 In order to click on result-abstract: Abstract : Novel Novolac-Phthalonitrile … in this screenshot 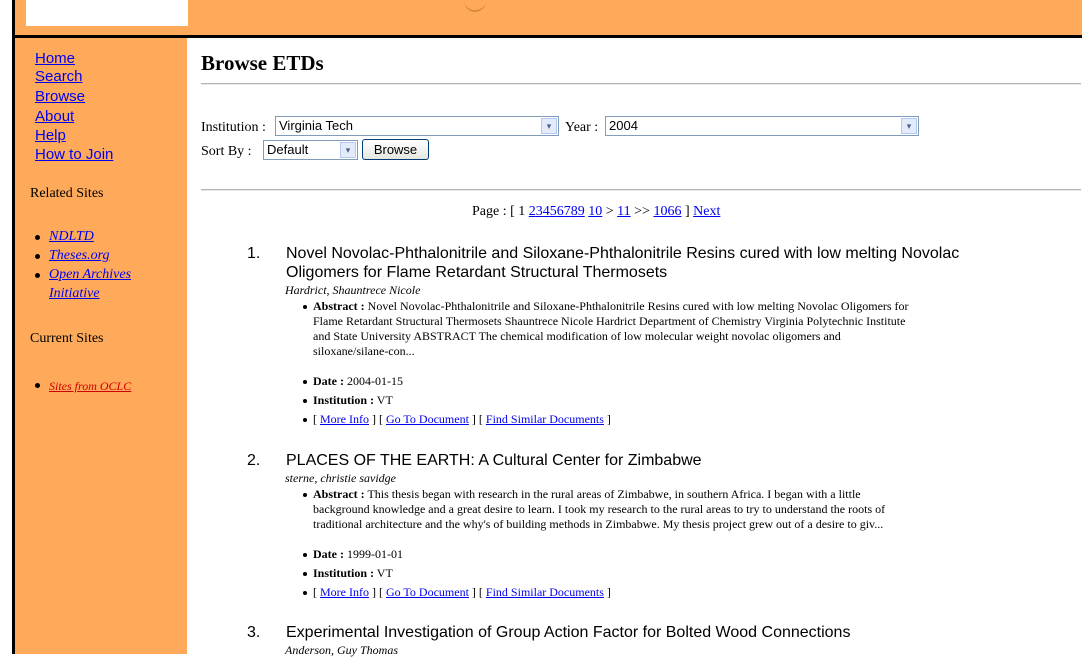, I will do `click(673, 329)`.